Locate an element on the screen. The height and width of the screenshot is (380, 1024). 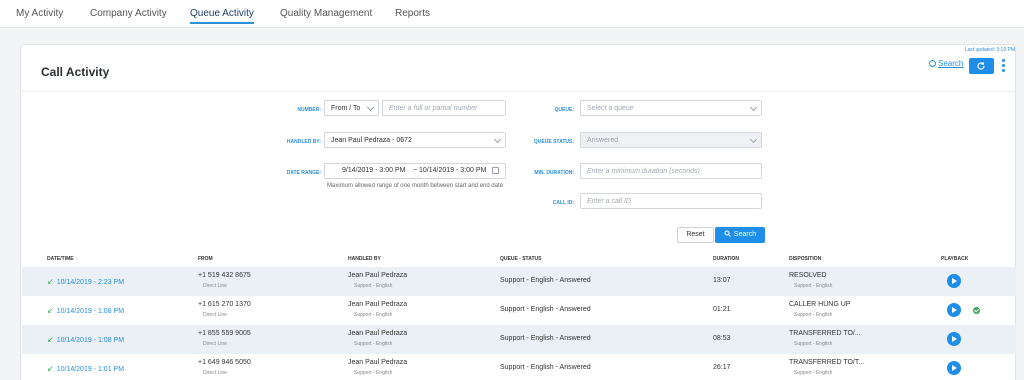
date-from-value: 9/14/2019 - 3:00 PM is located at coordinates (374, 170).